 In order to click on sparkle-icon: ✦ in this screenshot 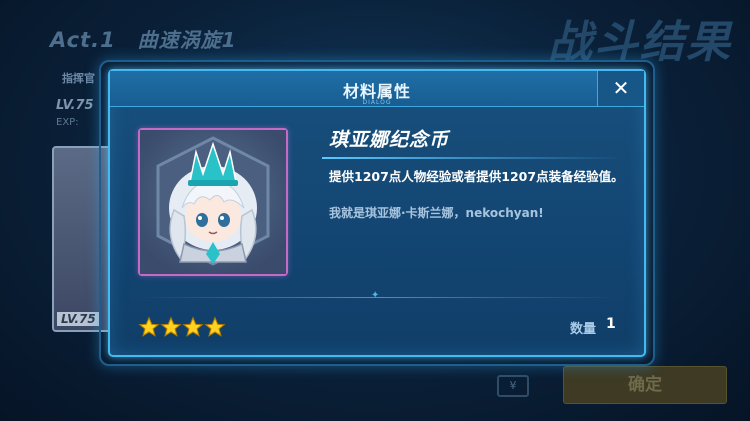, I will do `click(375, 295)`.